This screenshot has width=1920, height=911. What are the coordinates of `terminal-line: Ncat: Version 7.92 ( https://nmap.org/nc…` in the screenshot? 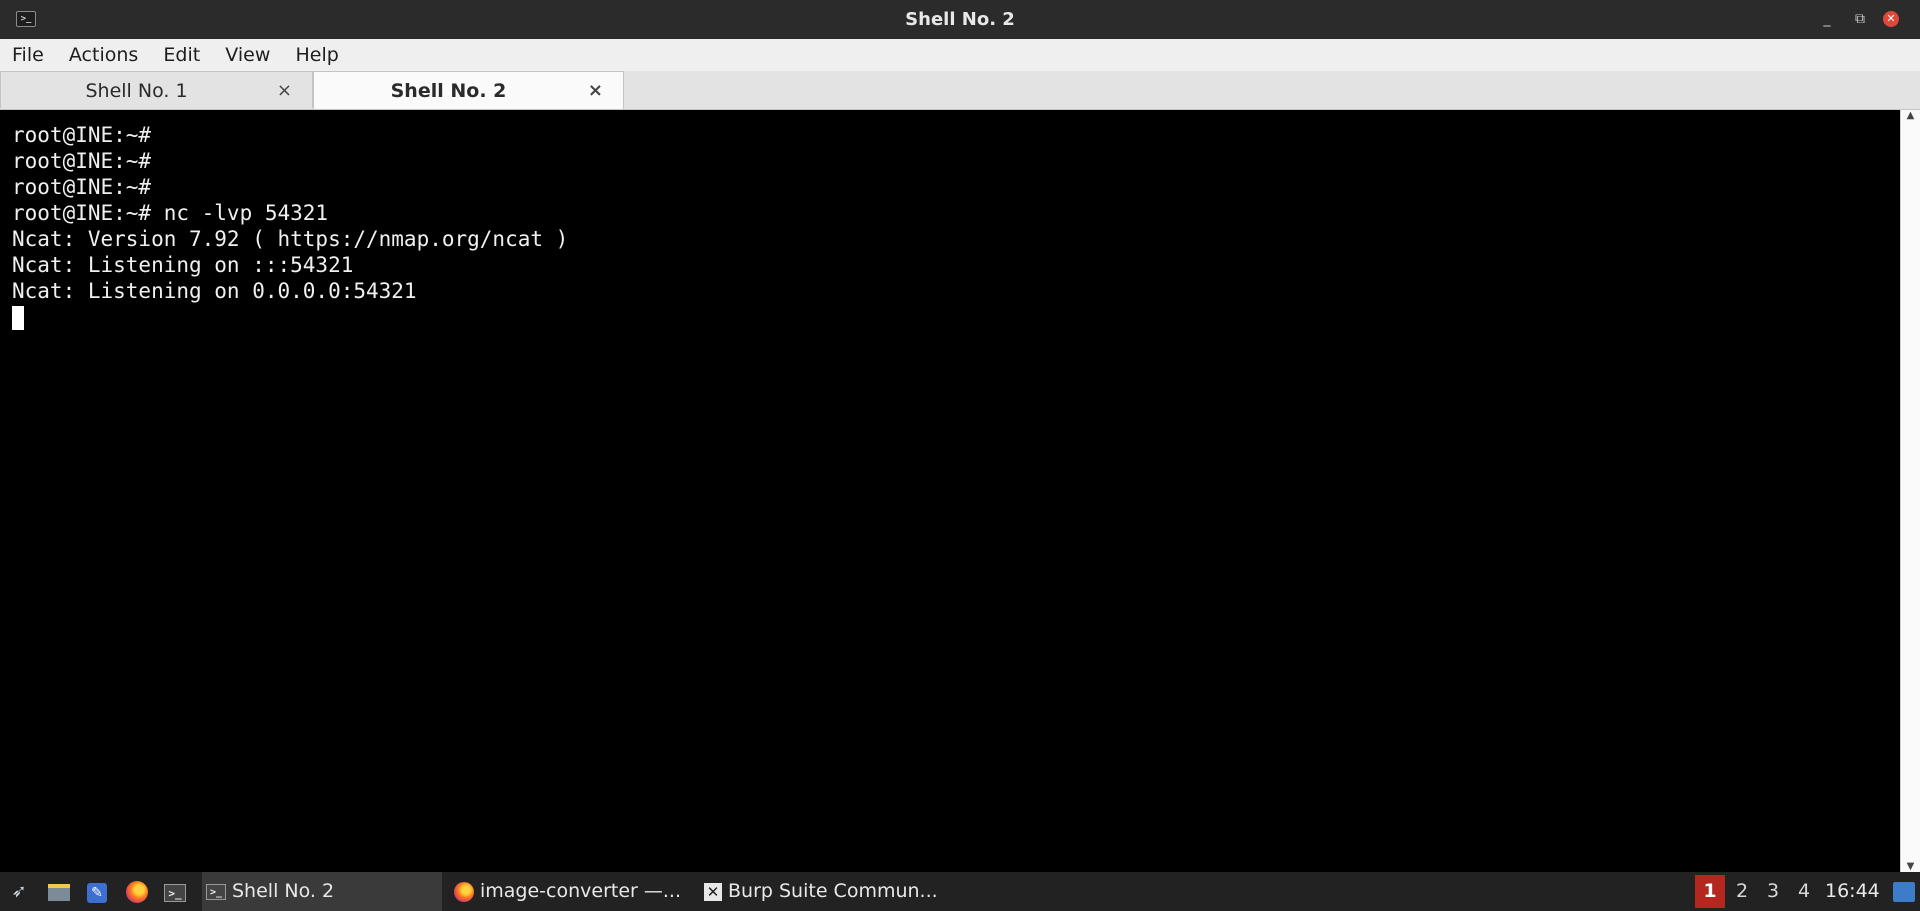 It's located at (290, 239).